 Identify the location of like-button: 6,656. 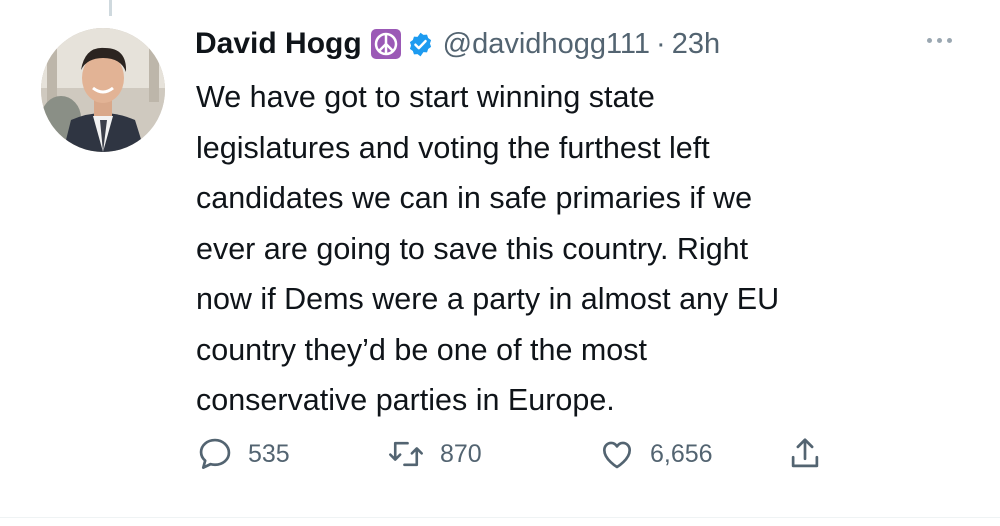
(655, 454).